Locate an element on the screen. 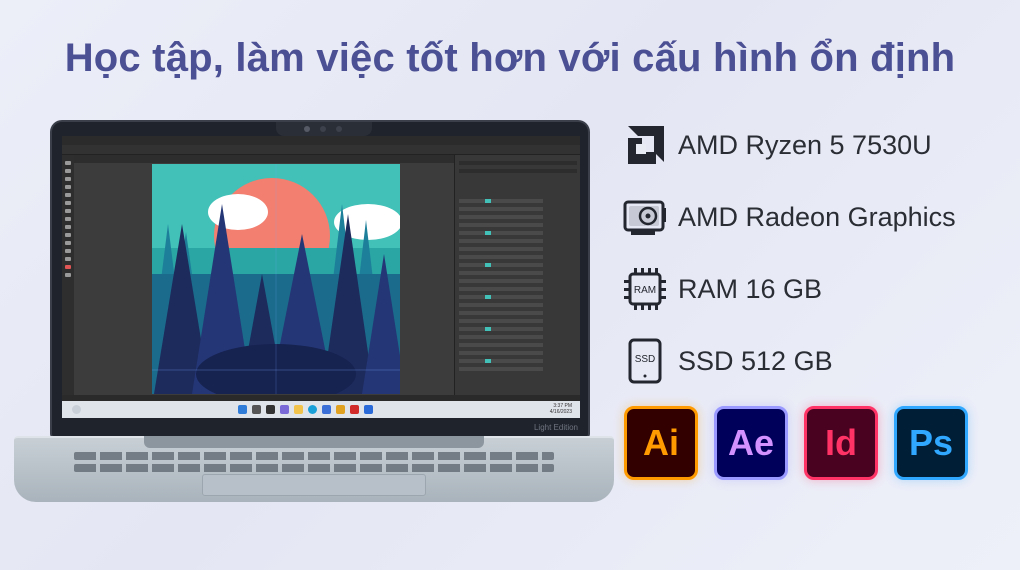 The width and height of the screenshot is (1020, 570). document-tabs is located at coordinates (264, 159).